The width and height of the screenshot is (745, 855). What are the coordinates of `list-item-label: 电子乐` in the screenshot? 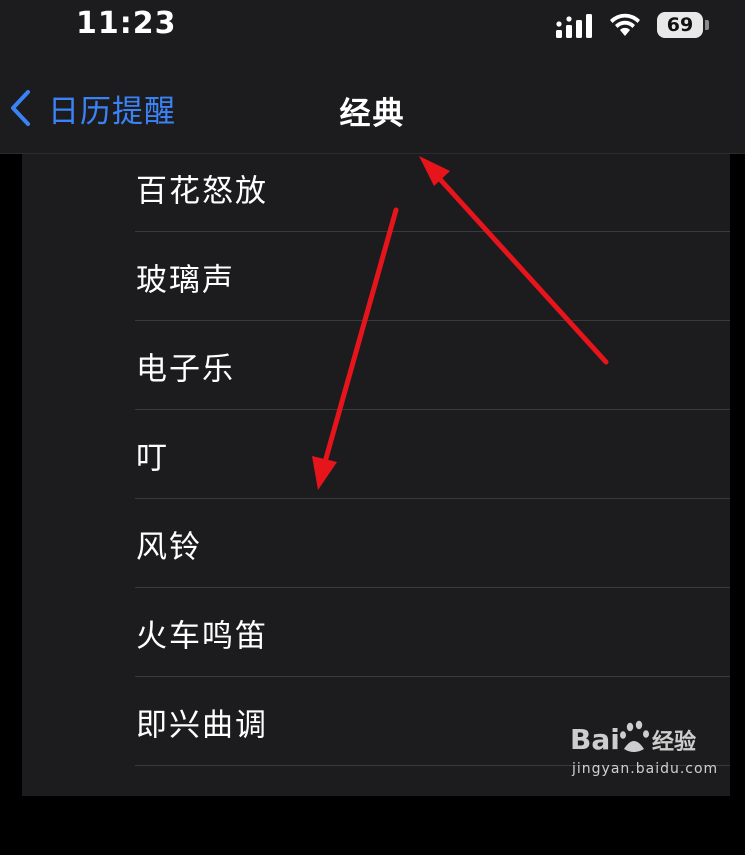 It's located at (185, 369).